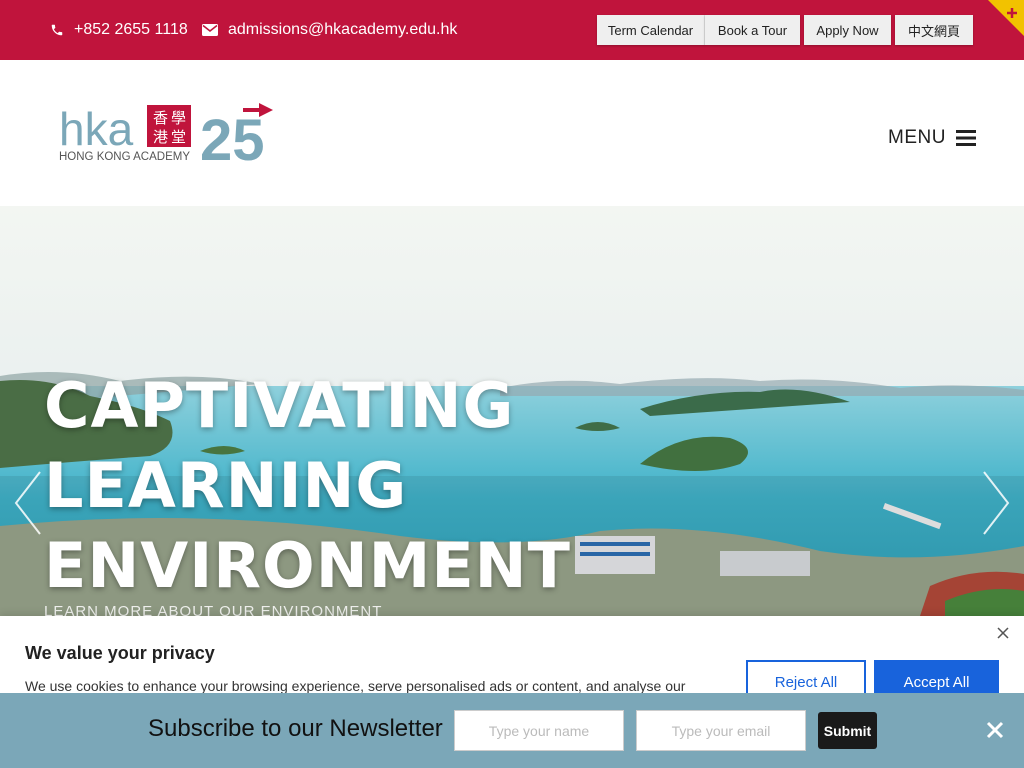  Describe the element at coordinates (996, 503) in the screenshot. I see `carousel-next-arrow-icon` at that location.